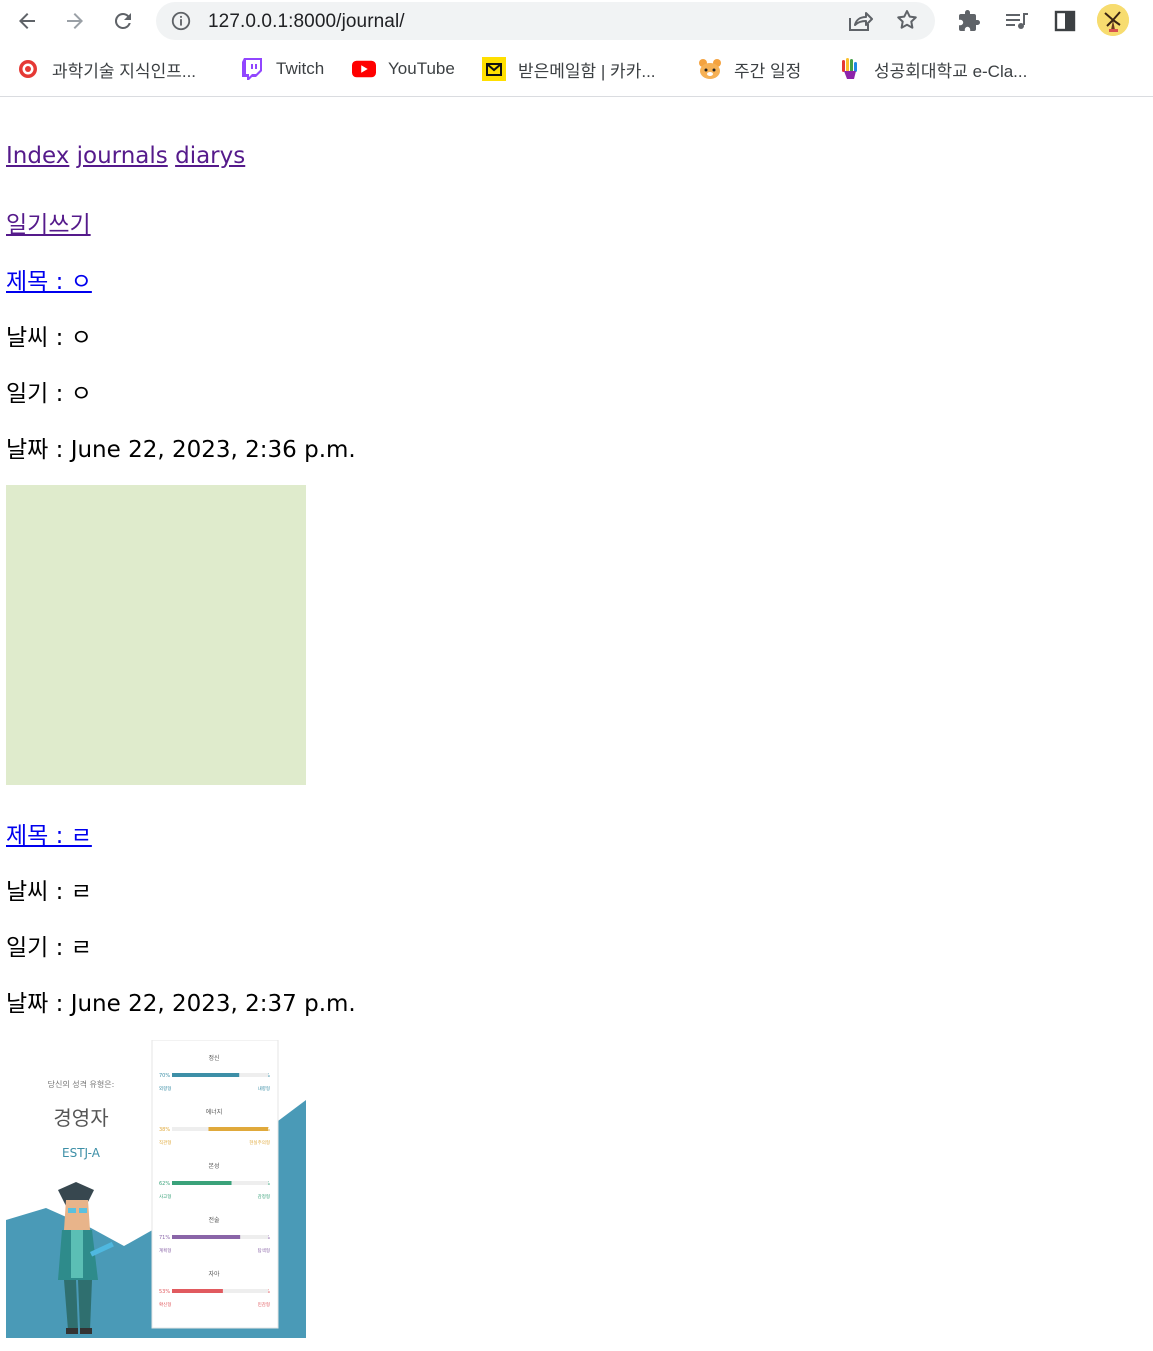  I want to click on entry-diary-text: 일기 : ㄹ, so click(49, 948).